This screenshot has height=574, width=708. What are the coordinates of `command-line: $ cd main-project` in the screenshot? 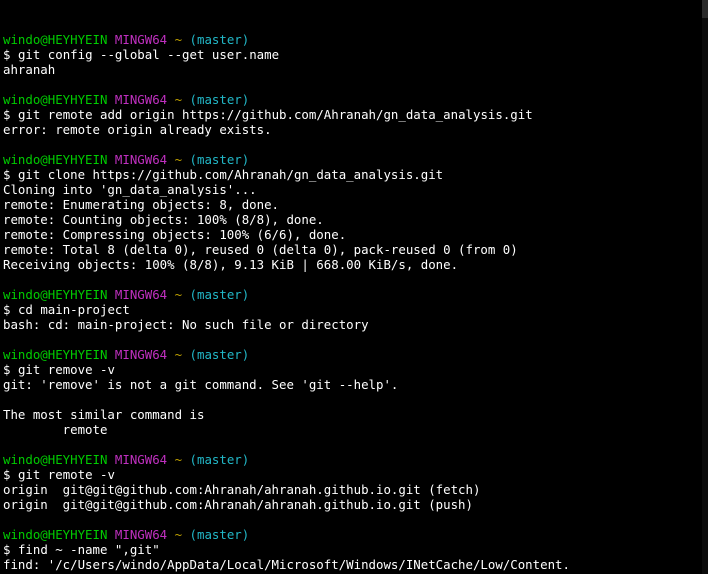 It's located at (352, 309).